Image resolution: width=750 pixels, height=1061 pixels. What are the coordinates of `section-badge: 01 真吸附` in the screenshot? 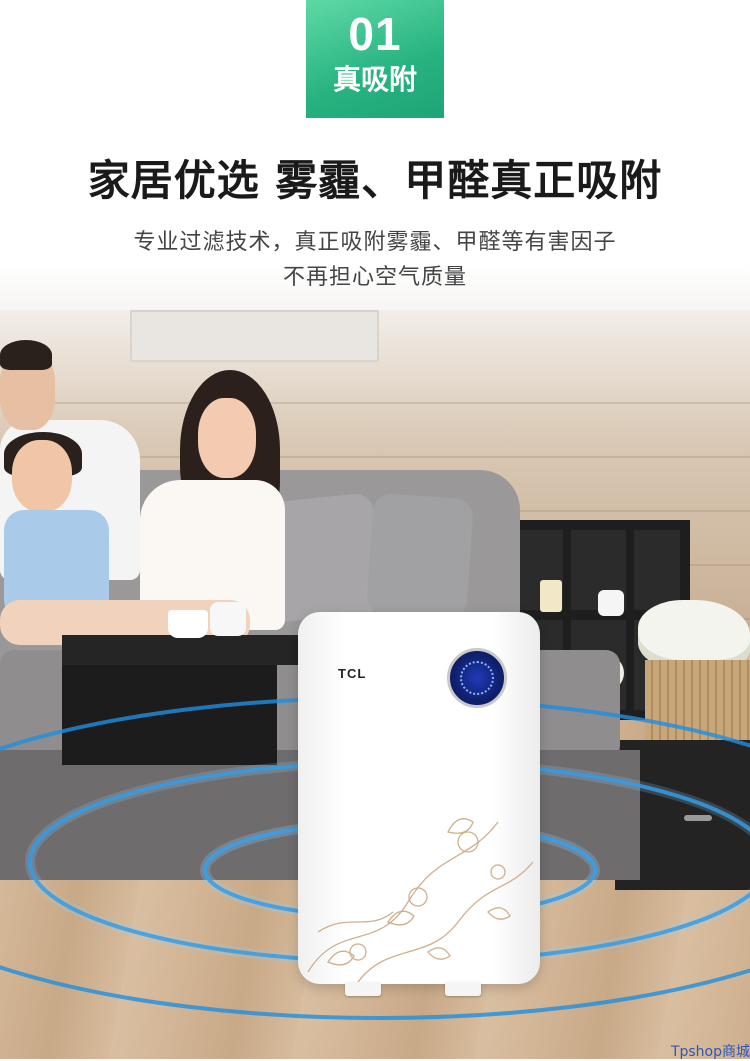 It's located at (375, 59).